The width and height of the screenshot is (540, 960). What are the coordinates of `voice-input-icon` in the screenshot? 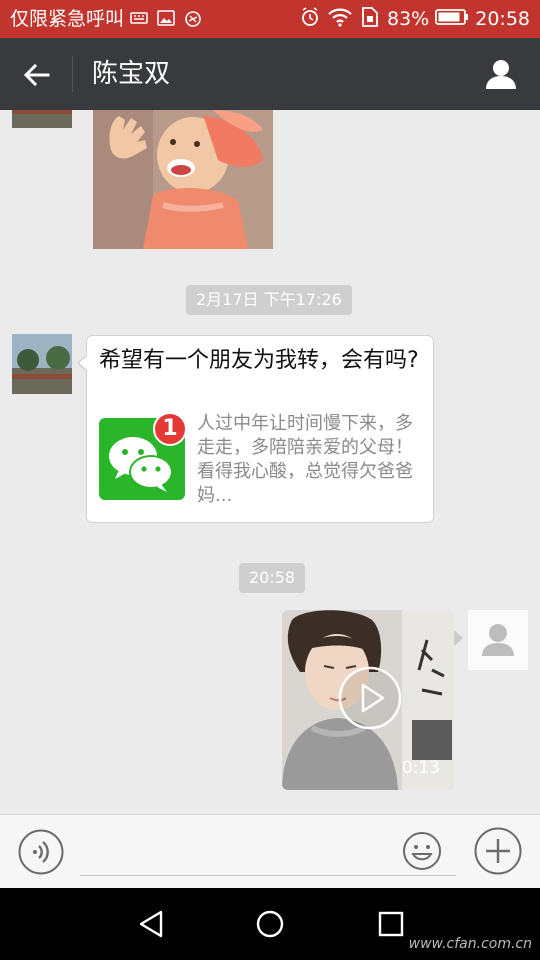 It's located at (41, 852).